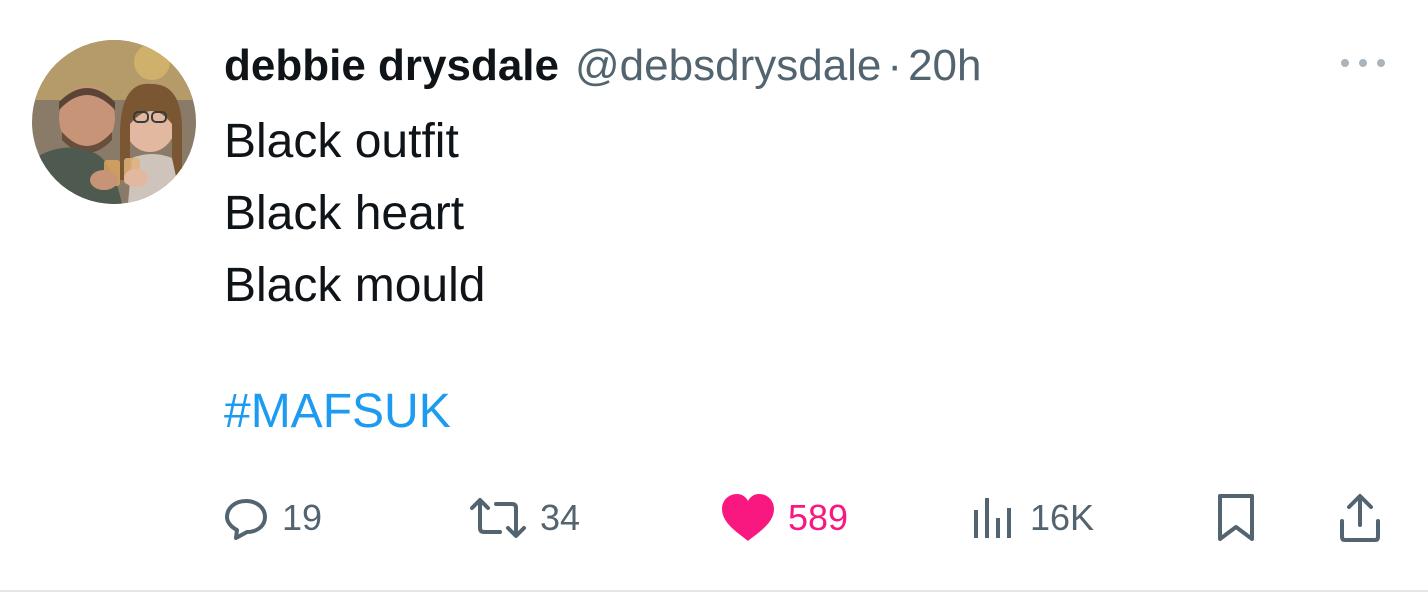 The image size is (1428, 600). I want to click on like-count: 589, so click(818, 517).